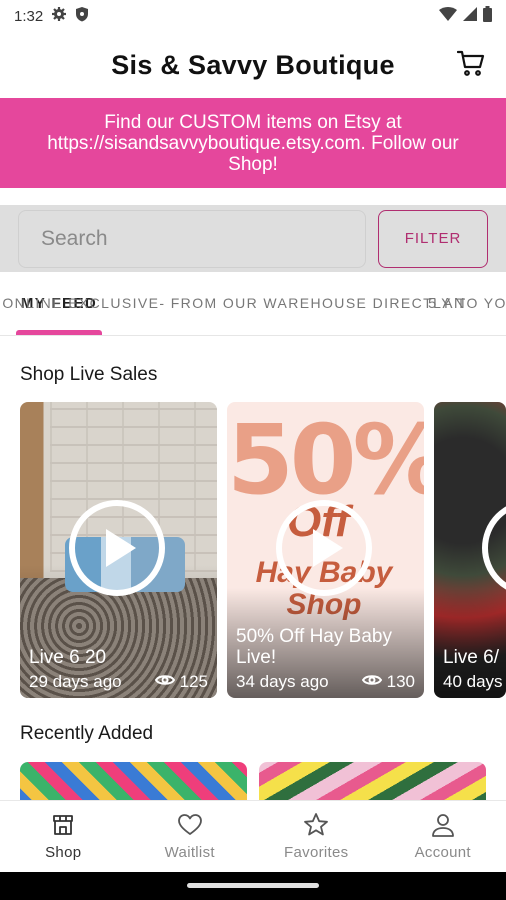 This screenshot has width=506, height=900. Describe the element at coordinates (29, 16) in the screenshot. I see `status-time: 1:32` at that location.